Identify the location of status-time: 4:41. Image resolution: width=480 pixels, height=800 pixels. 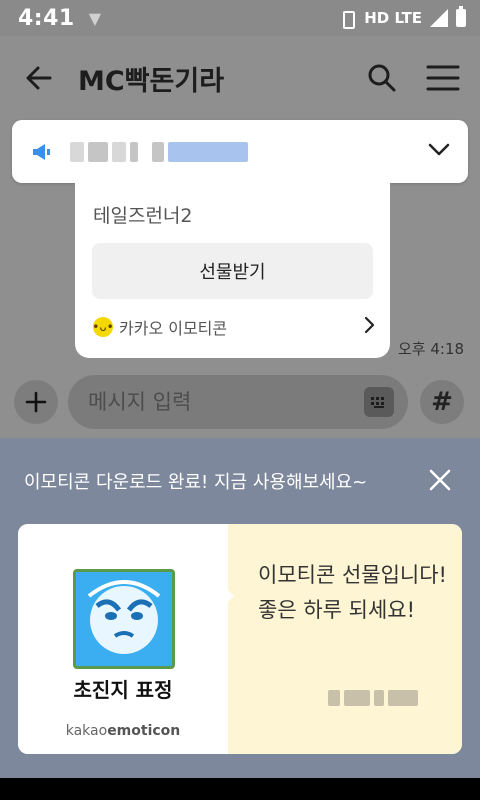
(46, 18).